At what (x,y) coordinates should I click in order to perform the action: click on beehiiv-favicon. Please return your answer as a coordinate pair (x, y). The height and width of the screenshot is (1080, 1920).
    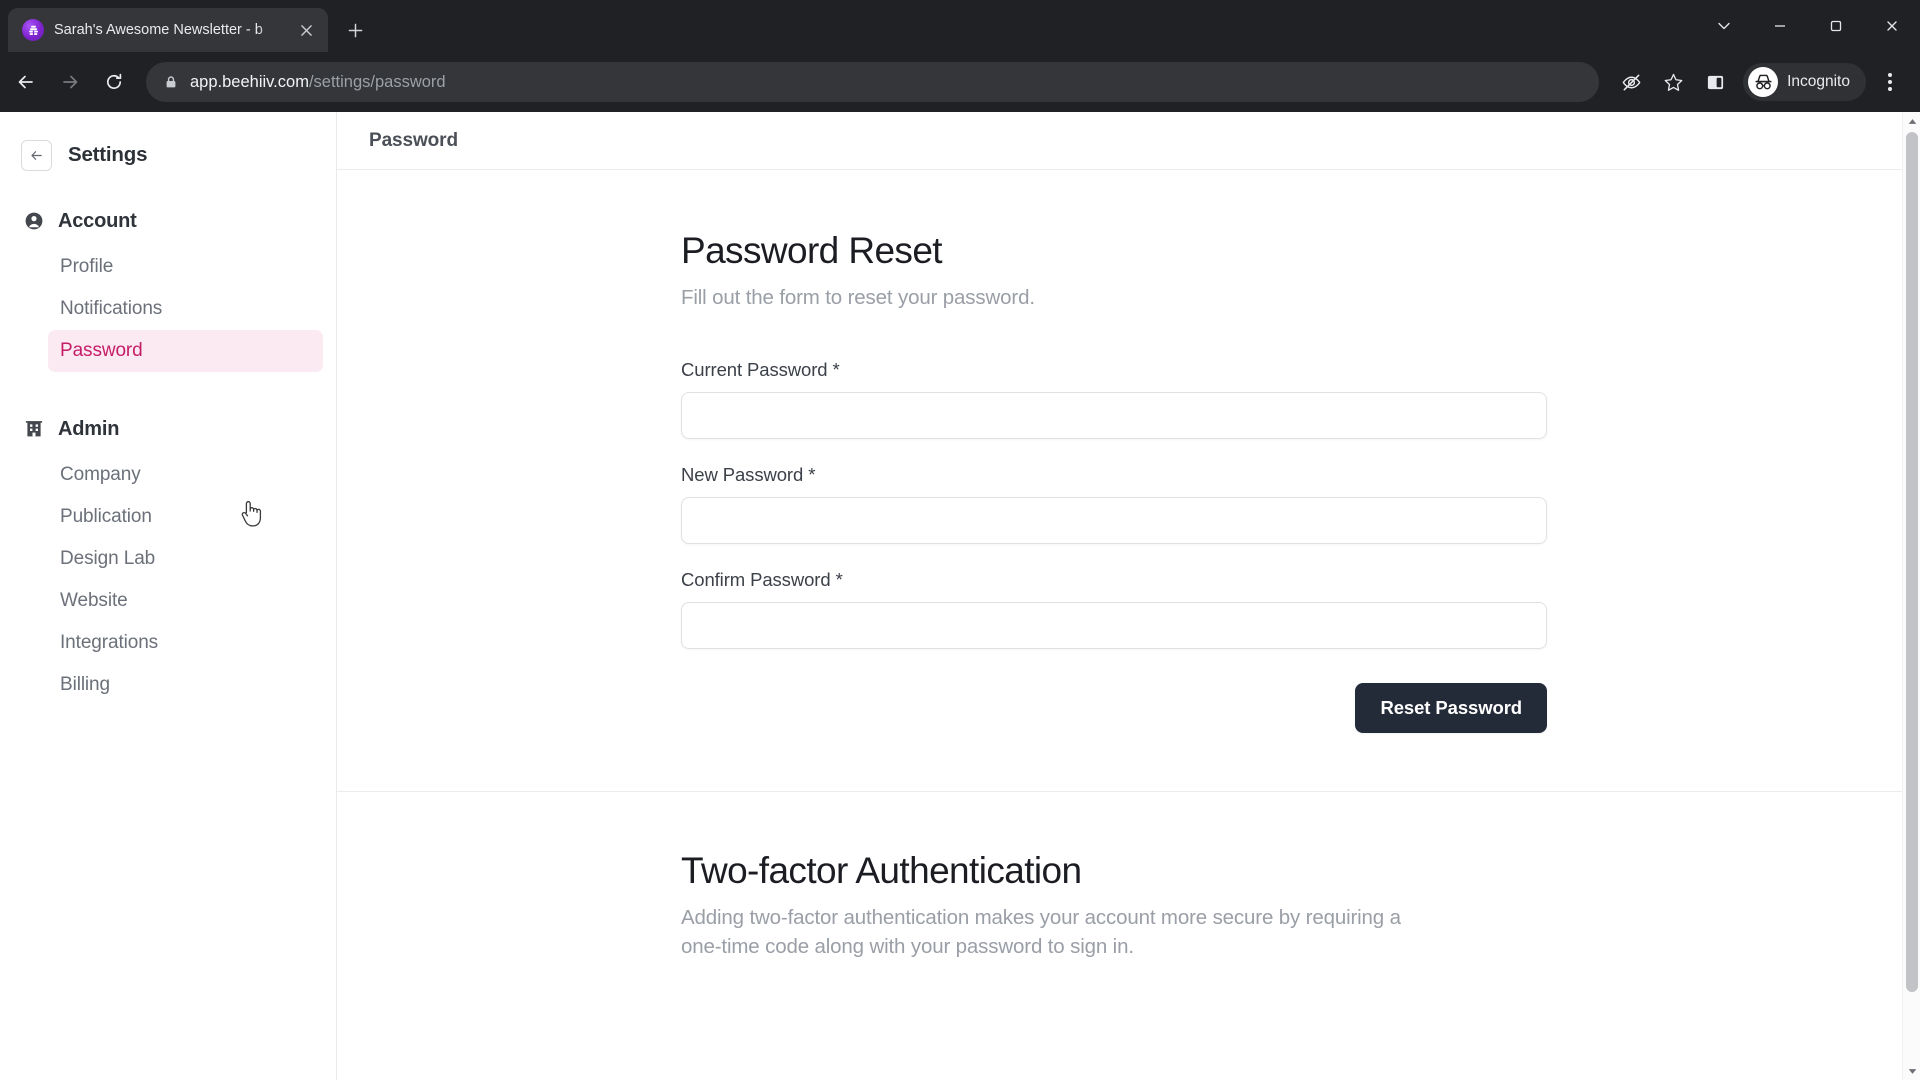
    Looking at the image, I should click on (33, 30).